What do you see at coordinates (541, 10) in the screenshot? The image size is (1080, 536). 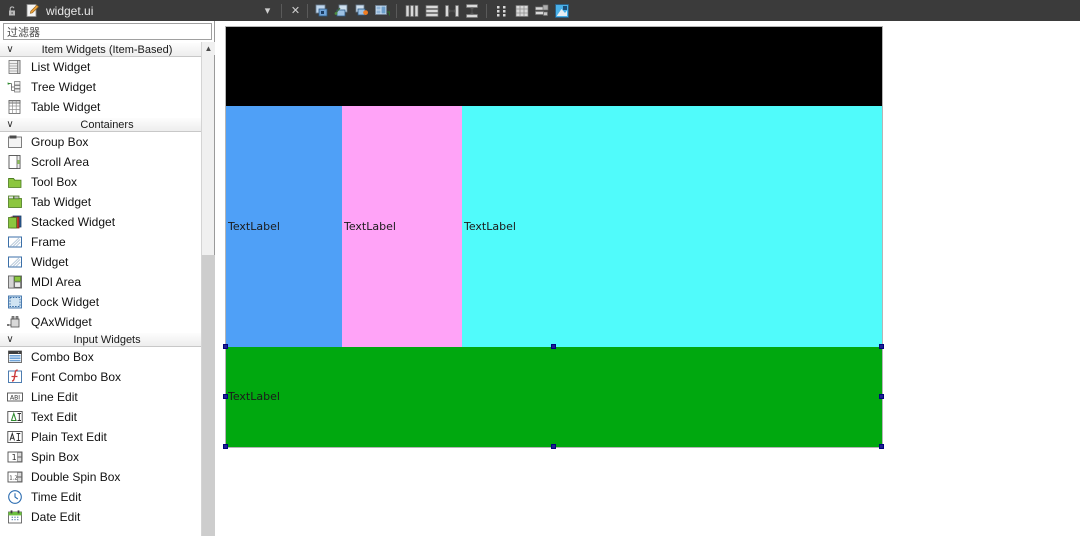 I see `break-layout-icon` at bounding box center [541, 10].